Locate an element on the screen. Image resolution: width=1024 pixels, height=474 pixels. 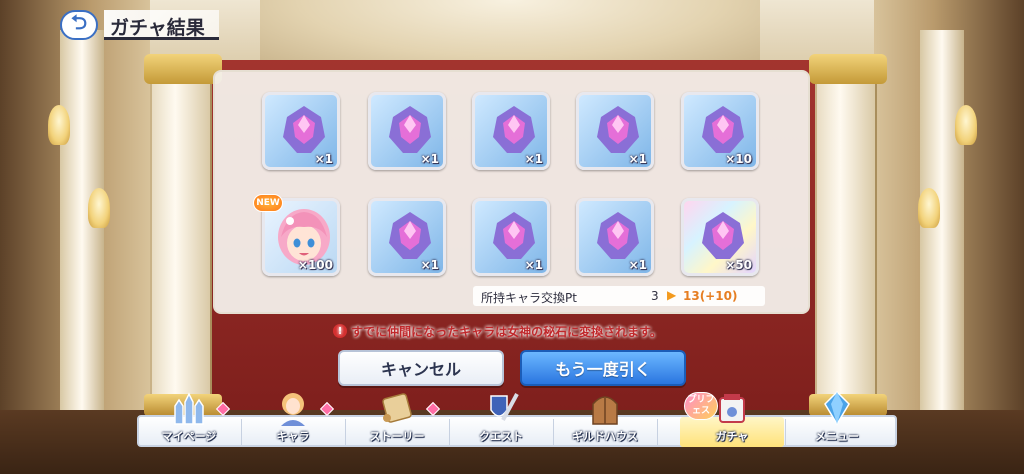
nav-label: クエスト is located at coordinates (501, 436).